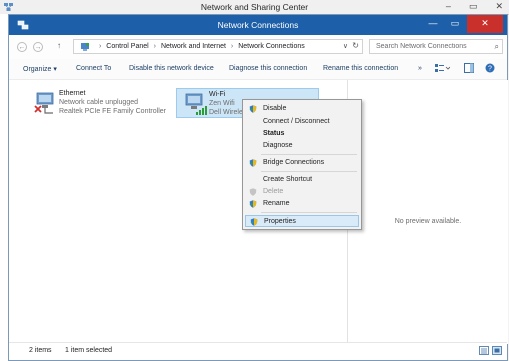 Image resolution: width=509 pixels, height=361 pixels. Describe the element at coordinates (302, 192) in the screenshot. I see `menu-item-delete: Delete` at that location.